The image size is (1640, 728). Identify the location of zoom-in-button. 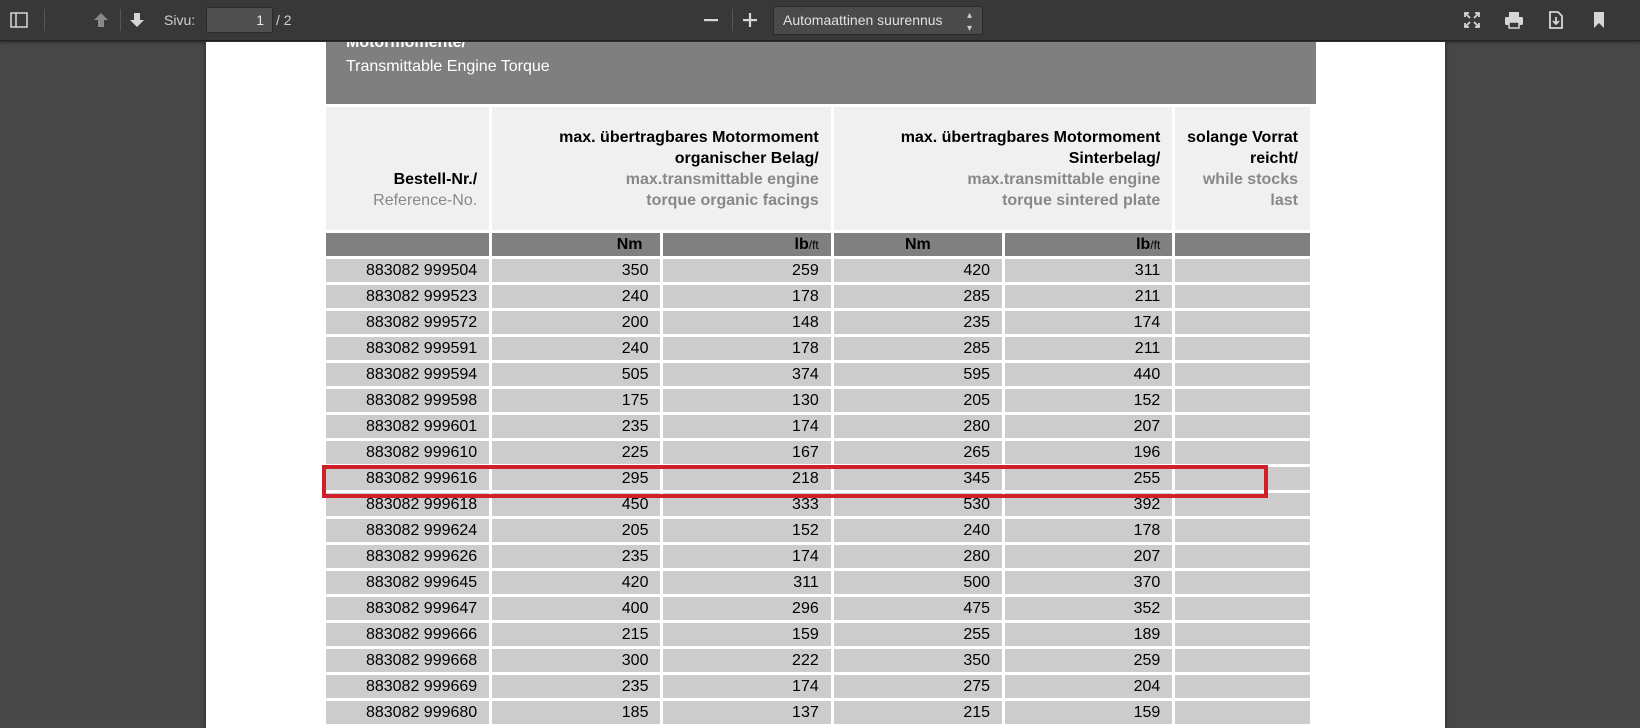
(750, 20).